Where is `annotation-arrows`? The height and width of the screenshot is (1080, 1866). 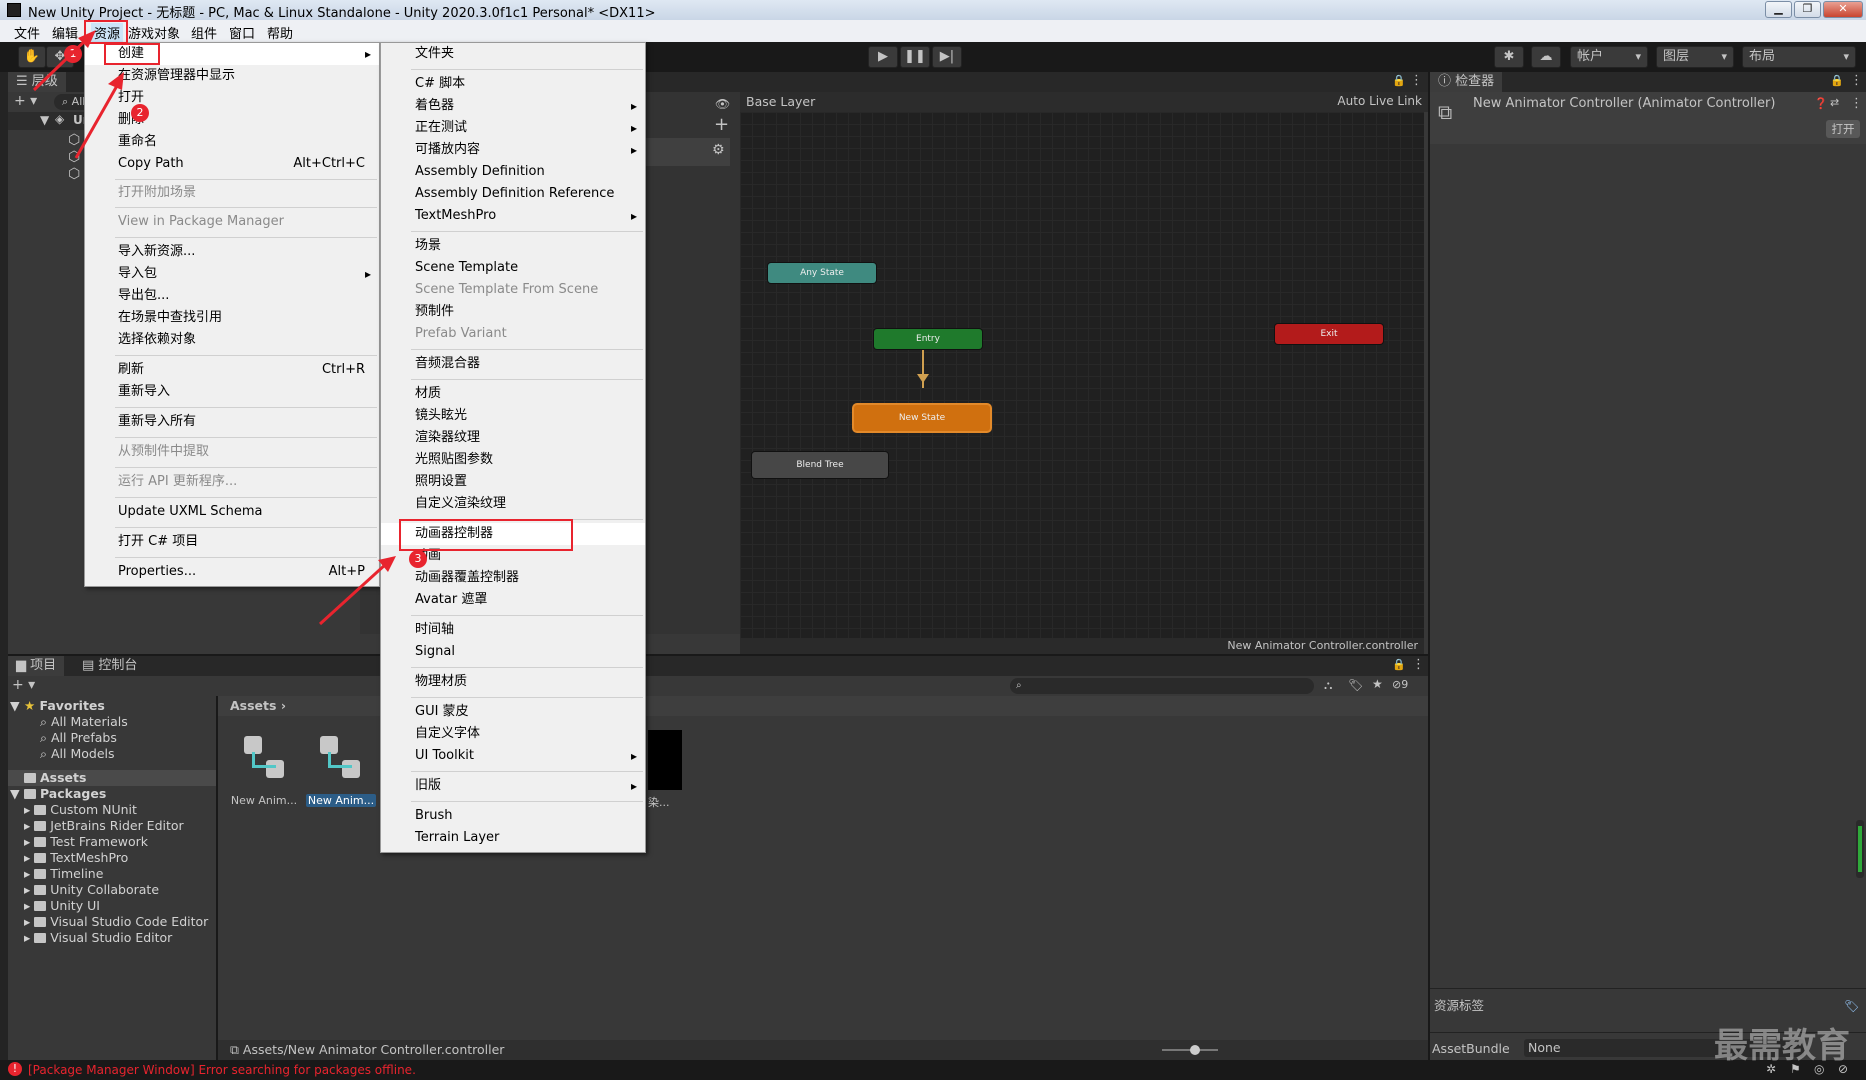
annotation-arrows is located at coordinates (214, 328).